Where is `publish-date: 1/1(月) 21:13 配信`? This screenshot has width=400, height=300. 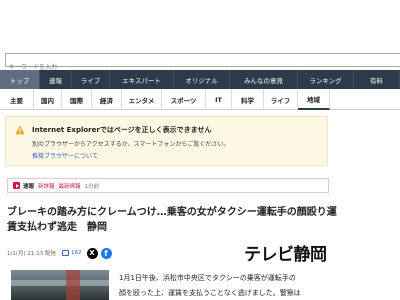 publish-date: 1/1(月) 21:13 配信 is located at coordinates (31, 254).